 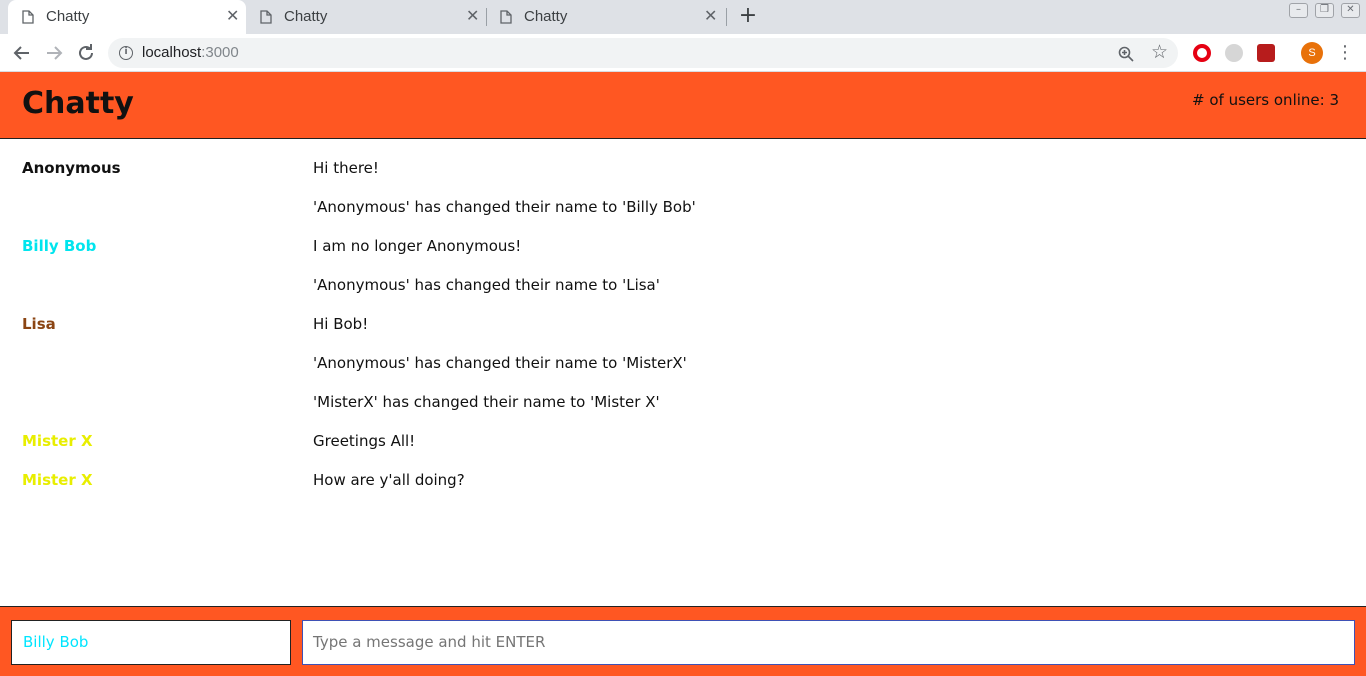 I want to click on forward-button, so click(x=54, y=53).